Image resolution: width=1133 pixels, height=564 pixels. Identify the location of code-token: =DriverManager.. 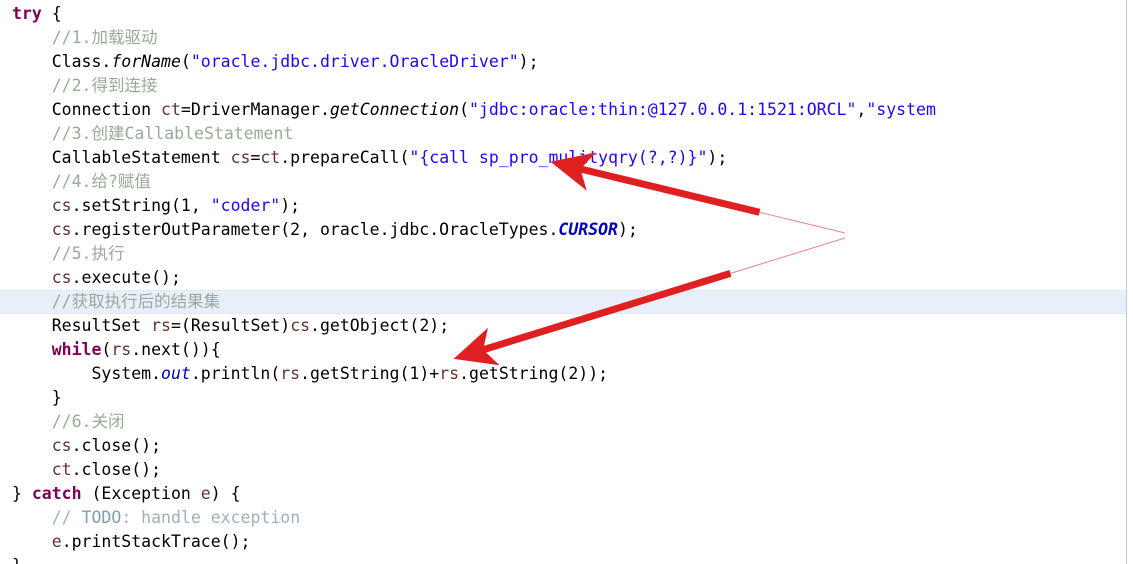
(255, 109).